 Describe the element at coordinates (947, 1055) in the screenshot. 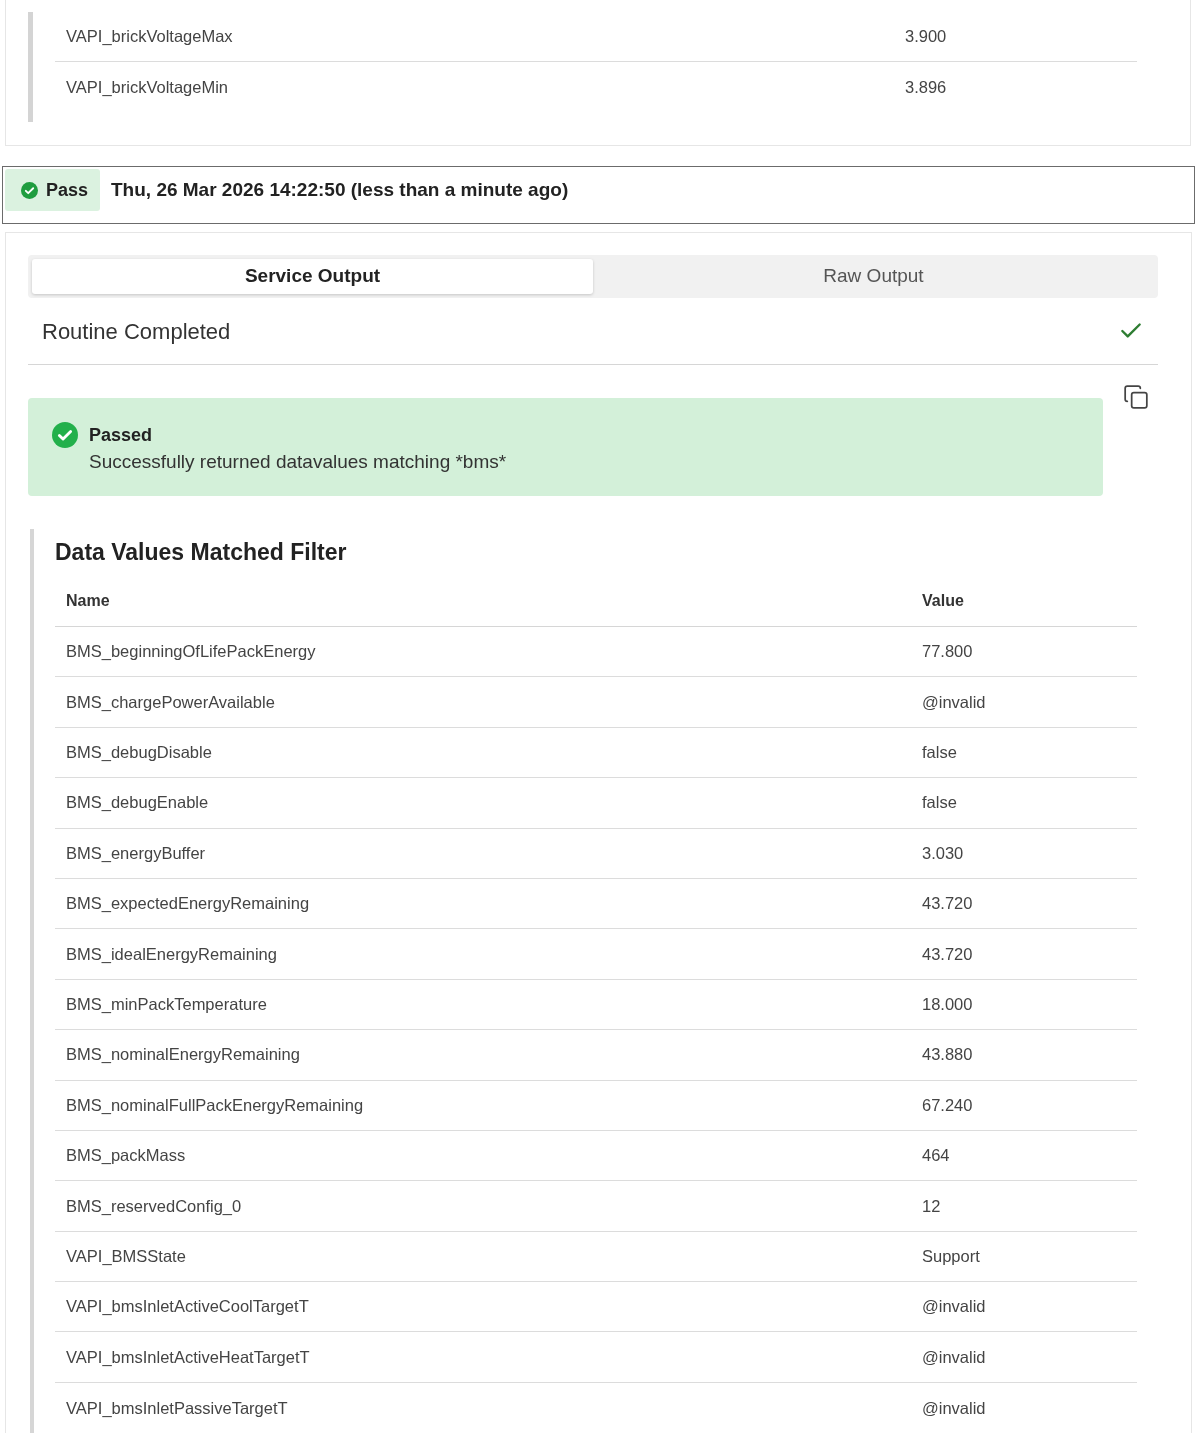

I see `table-cell-text: 43.880` at that location.